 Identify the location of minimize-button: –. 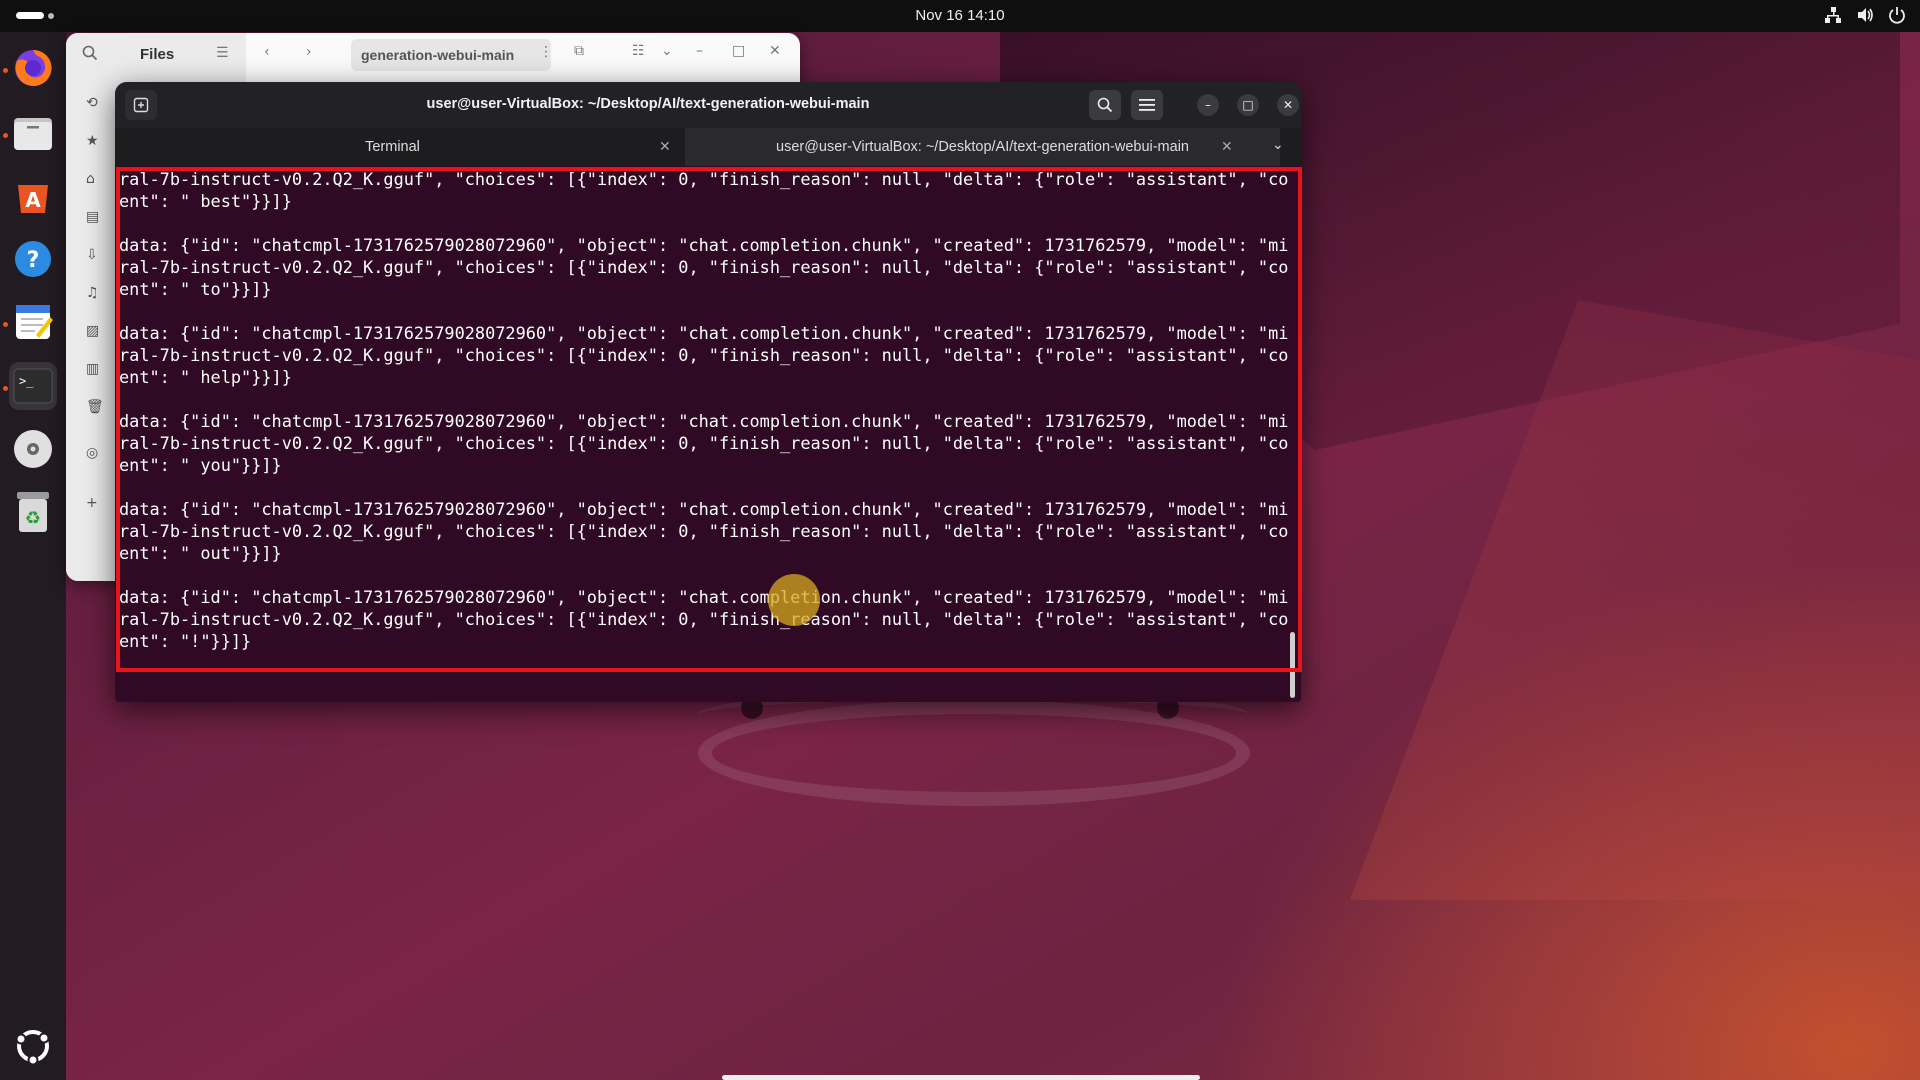
(1208, 105).